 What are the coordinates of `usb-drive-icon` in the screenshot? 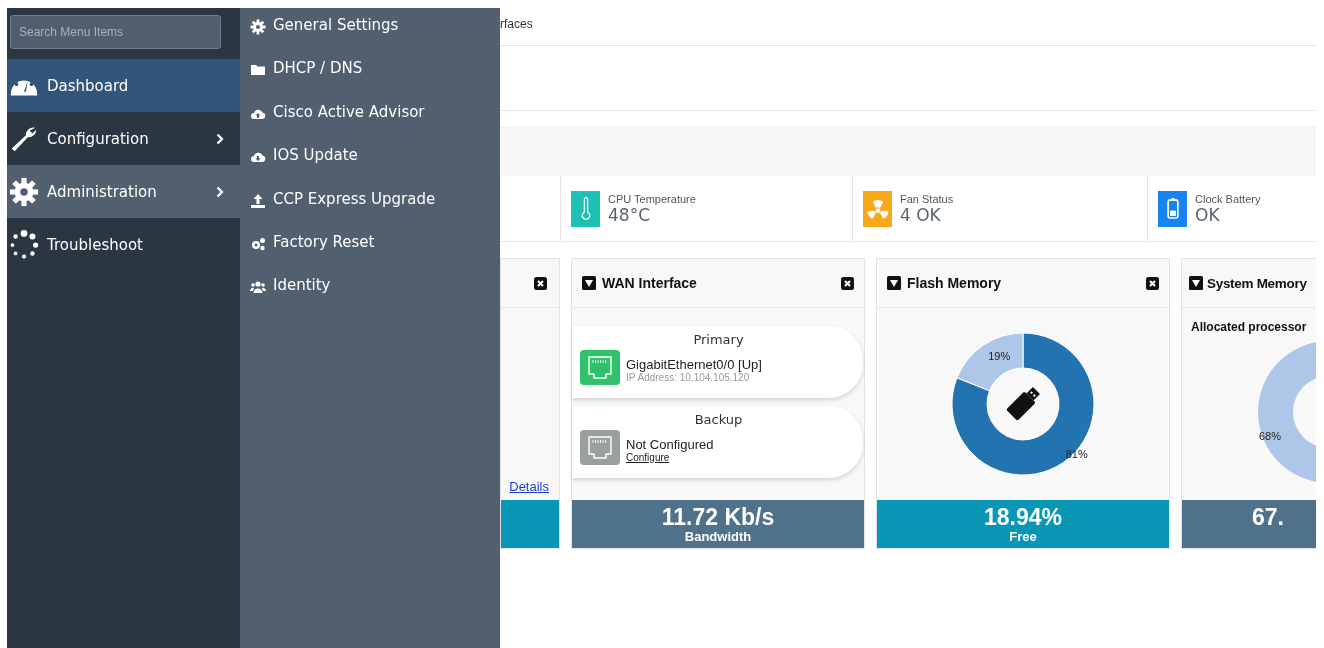 It's located at (1023, 404).